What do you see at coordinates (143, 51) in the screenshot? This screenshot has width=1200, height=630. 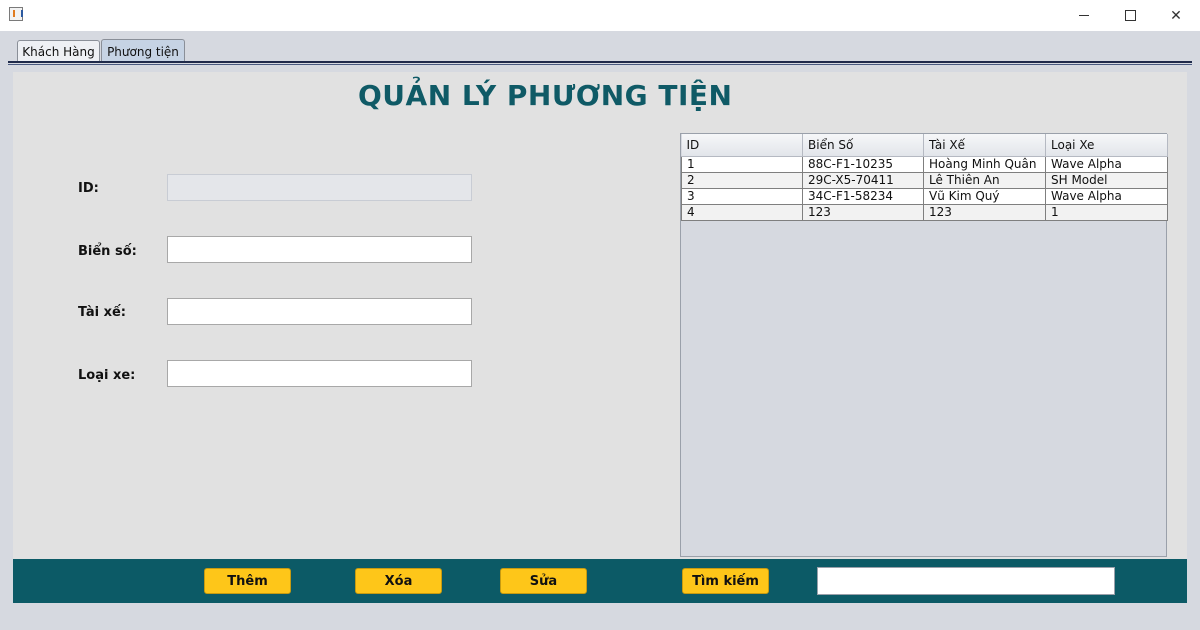 I see `tab-vehicles: Phương tiện` at bounding box center [143, 51].